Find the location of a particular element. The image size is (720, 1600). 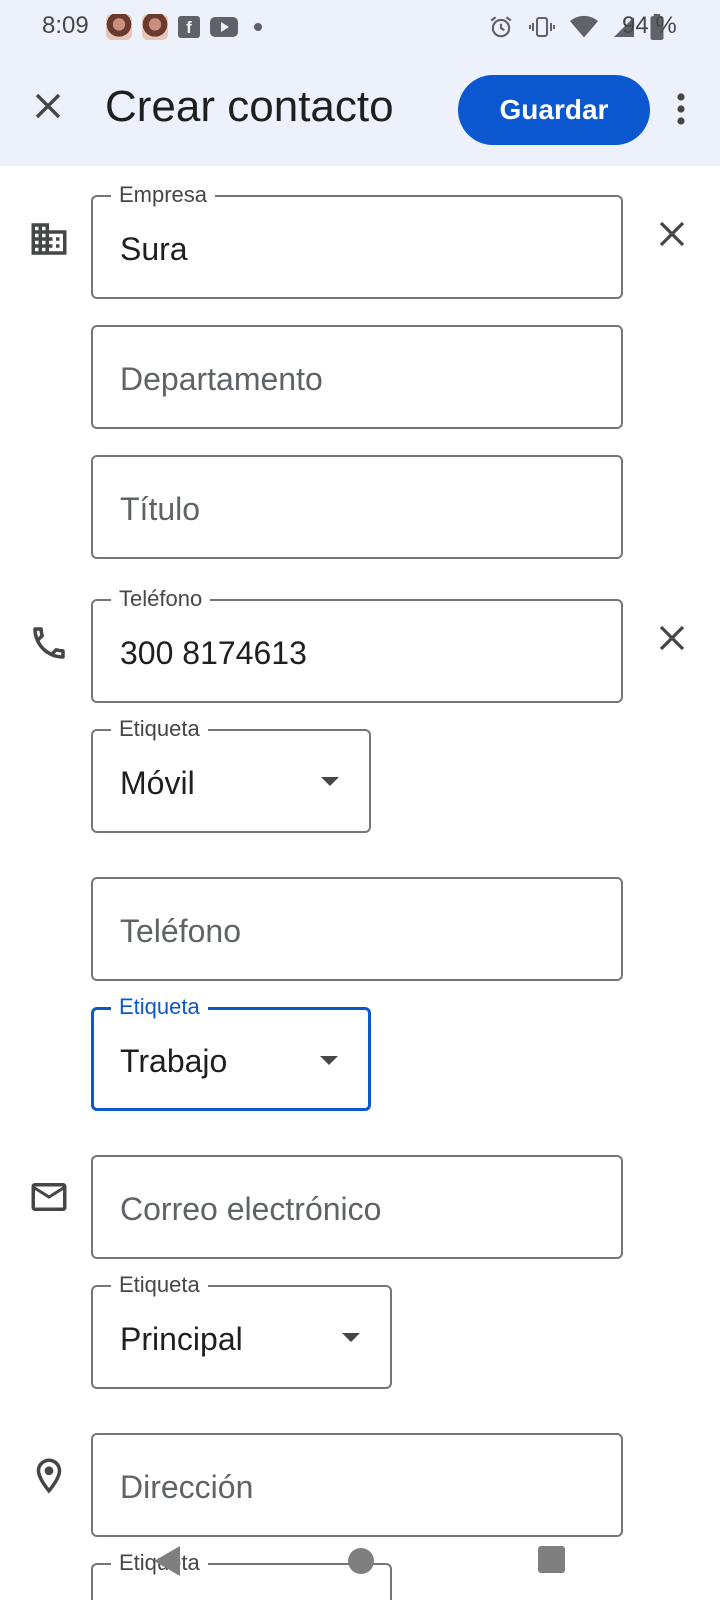

phone-field-2: Teléfono is located at coordinates (357, 929).